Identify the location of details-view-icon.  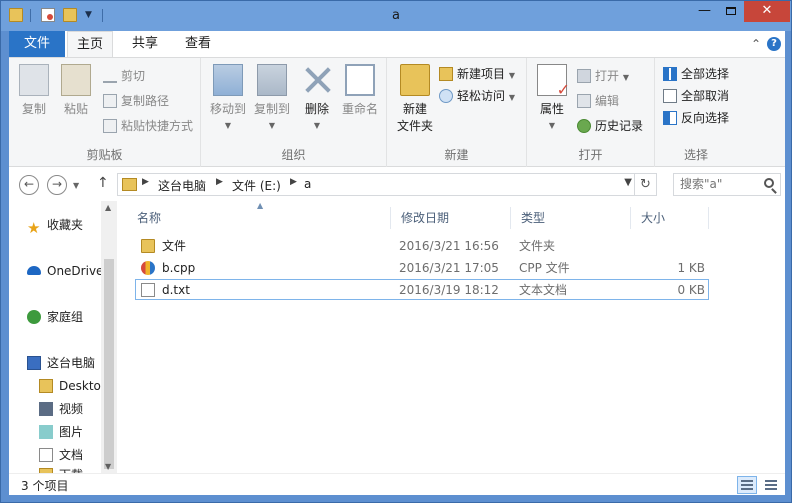
(747, 485).